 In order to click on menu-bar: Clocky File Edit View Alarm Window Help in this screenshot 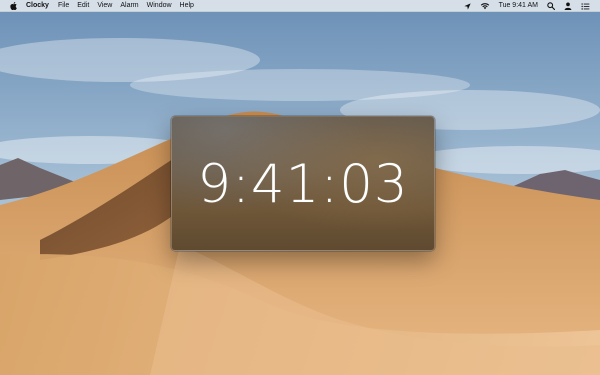, I will do `click(300, 6)`.